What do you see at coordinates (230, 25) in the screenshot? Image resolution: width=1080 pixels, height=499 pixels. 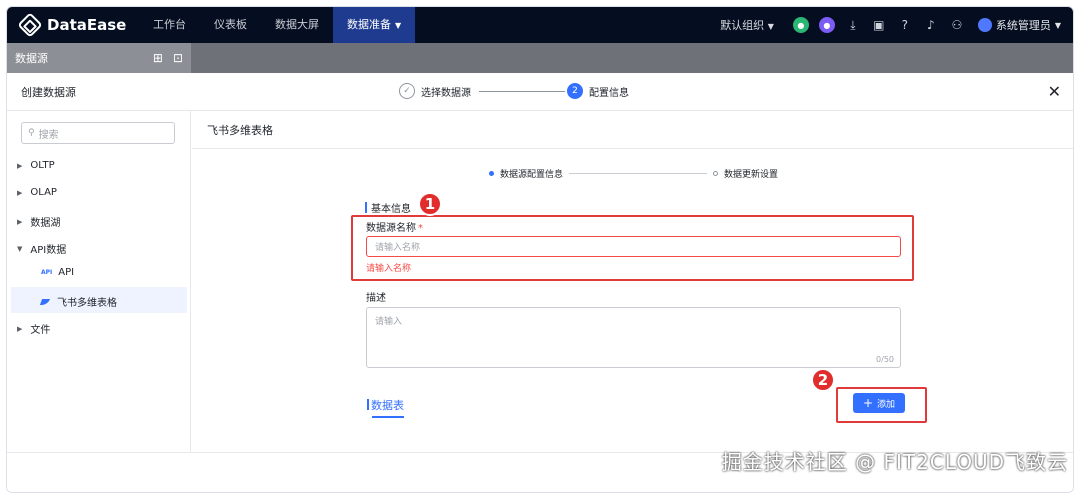 I see `nav-item-dashboard: 仪表板` at bounding box center [230, 25].